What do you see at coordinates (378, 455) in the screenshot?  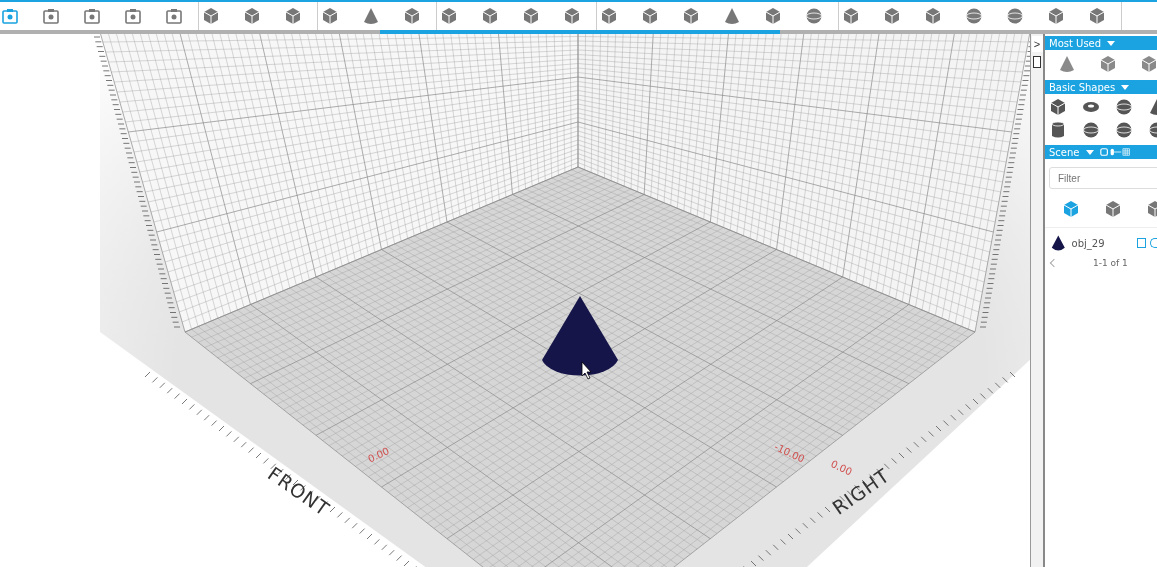 I see `ruler-label: 0.00` at bounding box center [378, 455].